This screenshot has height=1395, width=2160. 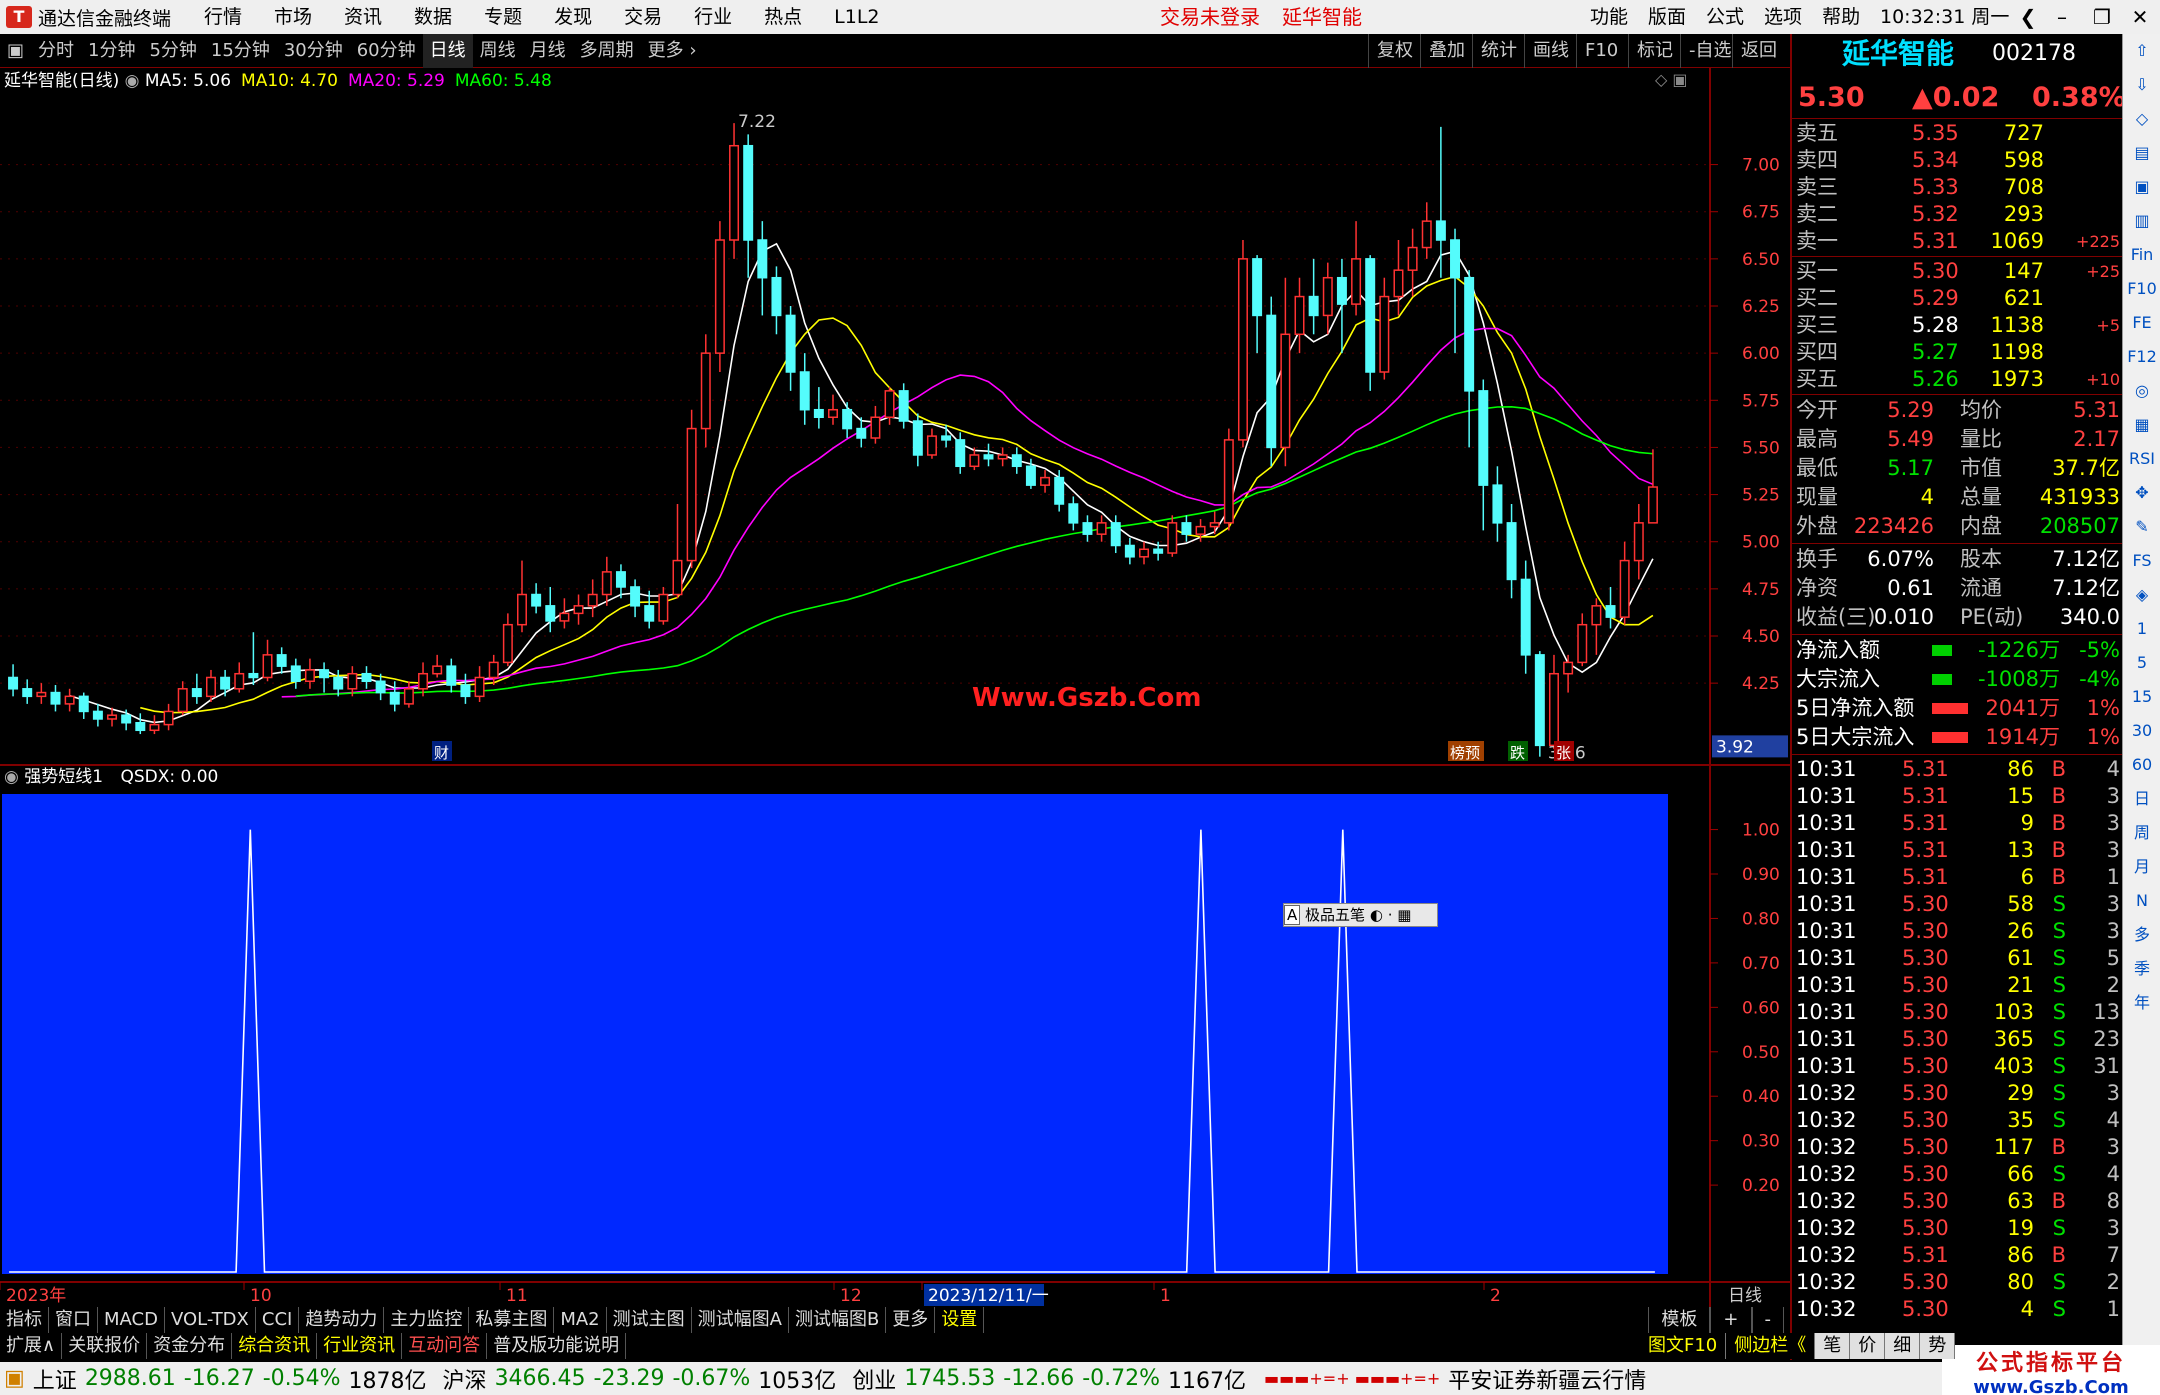 What do you see at coordinates (1654, 51) in the screenshot?
I see `chart-button-5: 标记` at bounding box center [1654, 51].